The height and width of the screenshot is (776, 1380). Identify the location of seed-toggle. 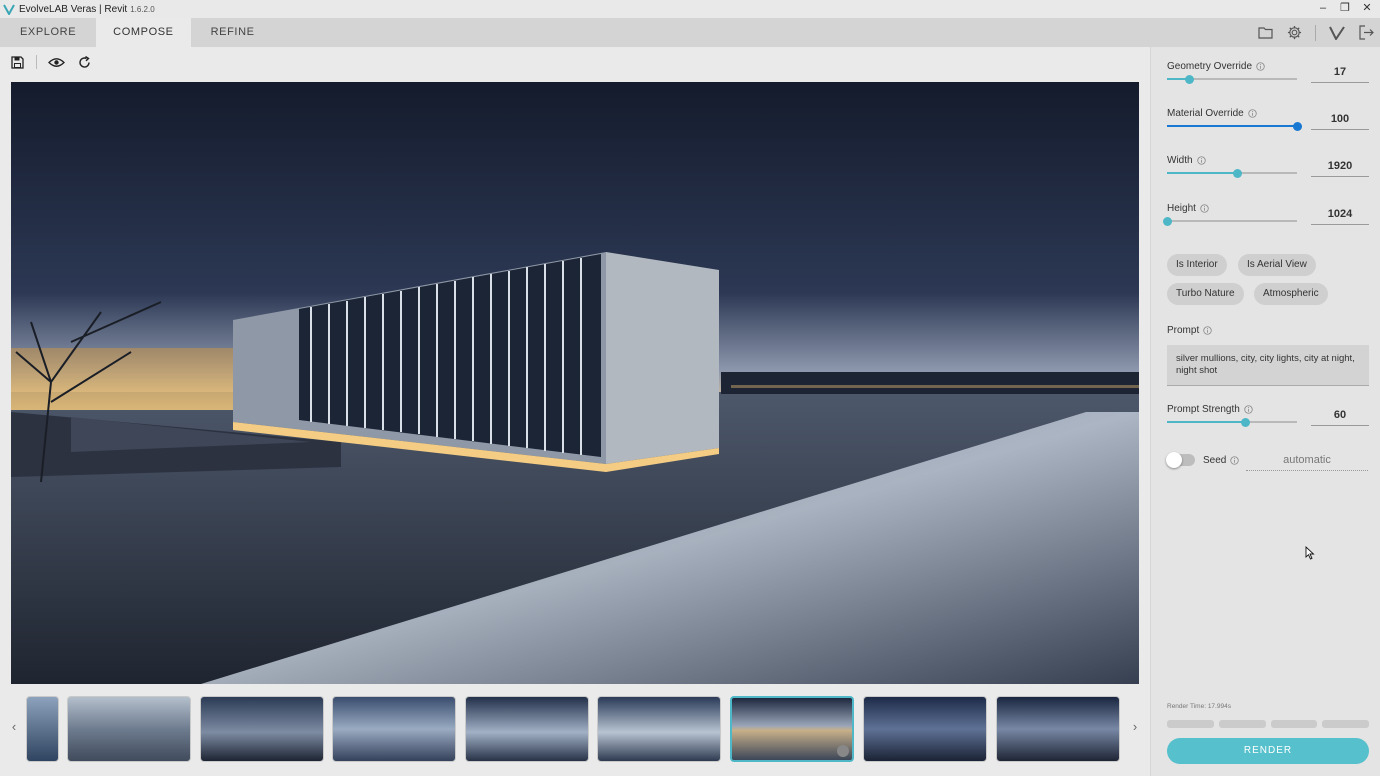
(1180, 460).